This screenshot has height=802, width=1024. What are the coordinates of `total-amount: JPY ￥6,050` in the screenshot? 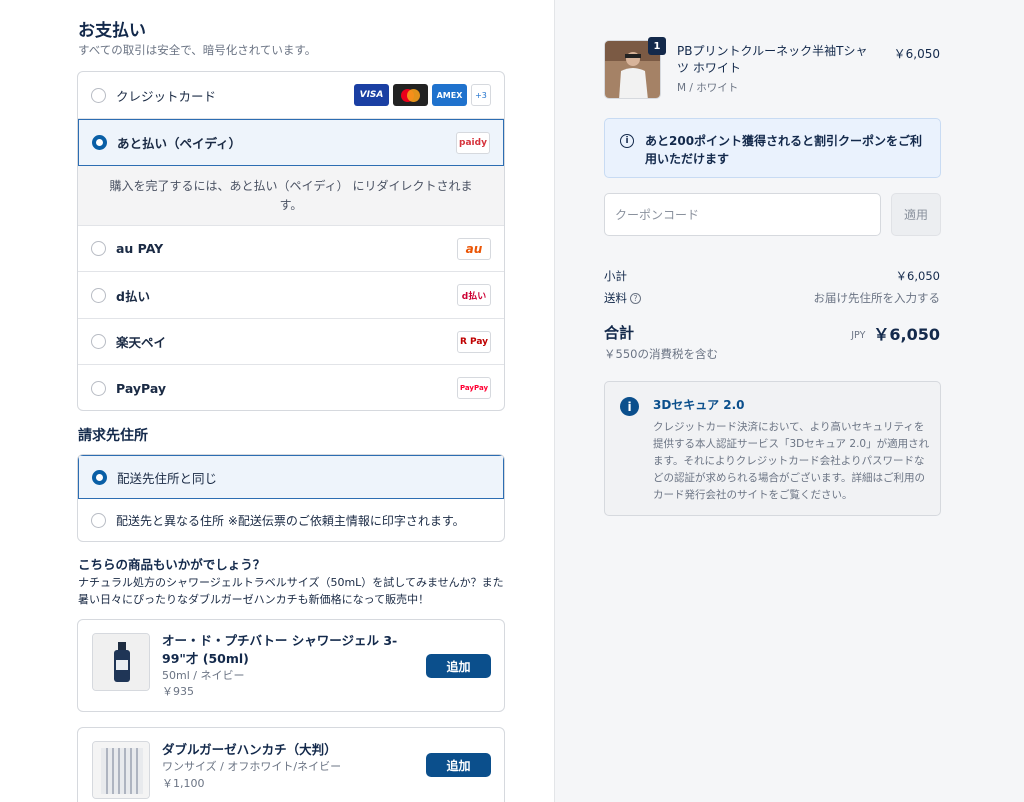 It's located at (895, 333).